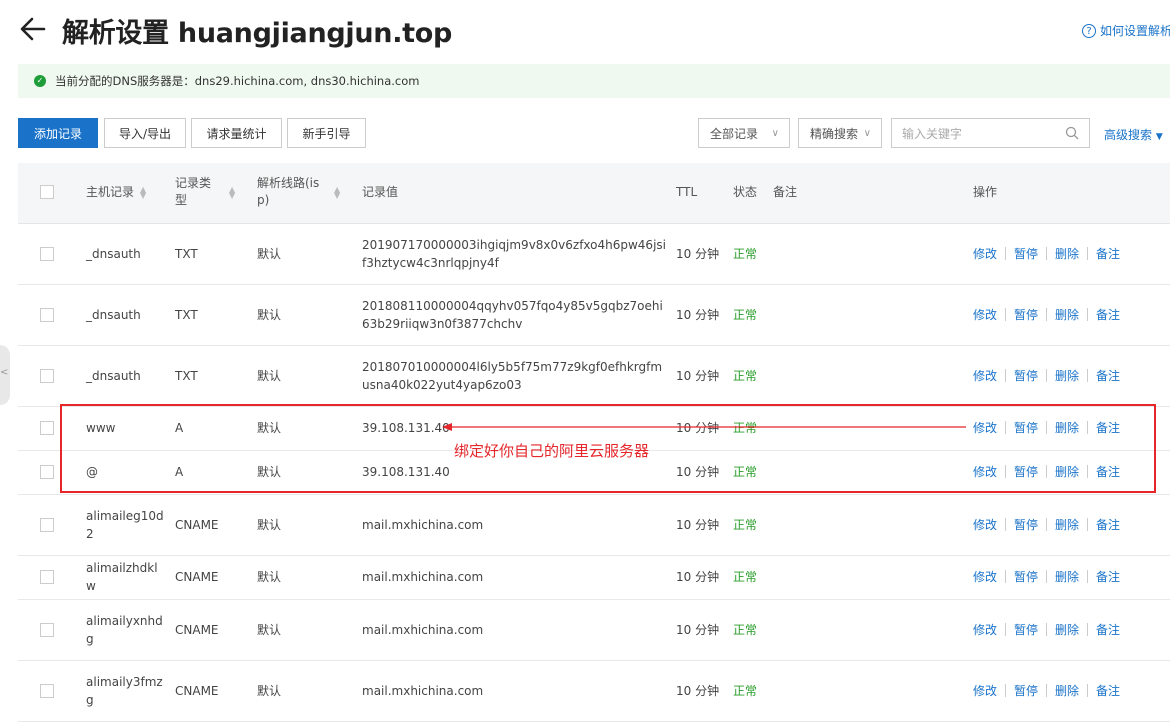  Describe the element at coordinates (1072, 133) in the screenshot. I see `search-icon` at that location.